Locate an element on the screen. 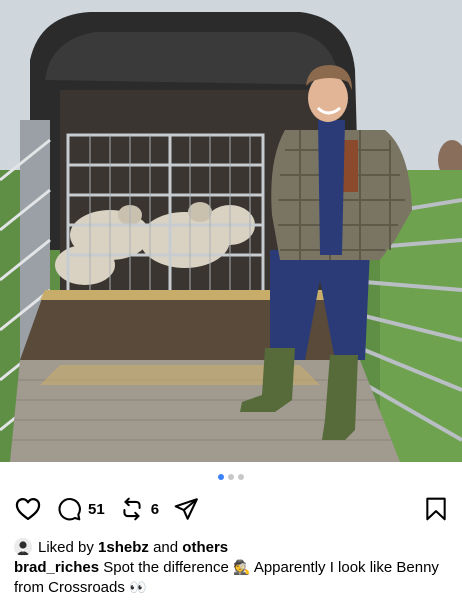 Image resolution: width=462 pixels, height=600 pixels. like-button is located at coordinates (28, 509).